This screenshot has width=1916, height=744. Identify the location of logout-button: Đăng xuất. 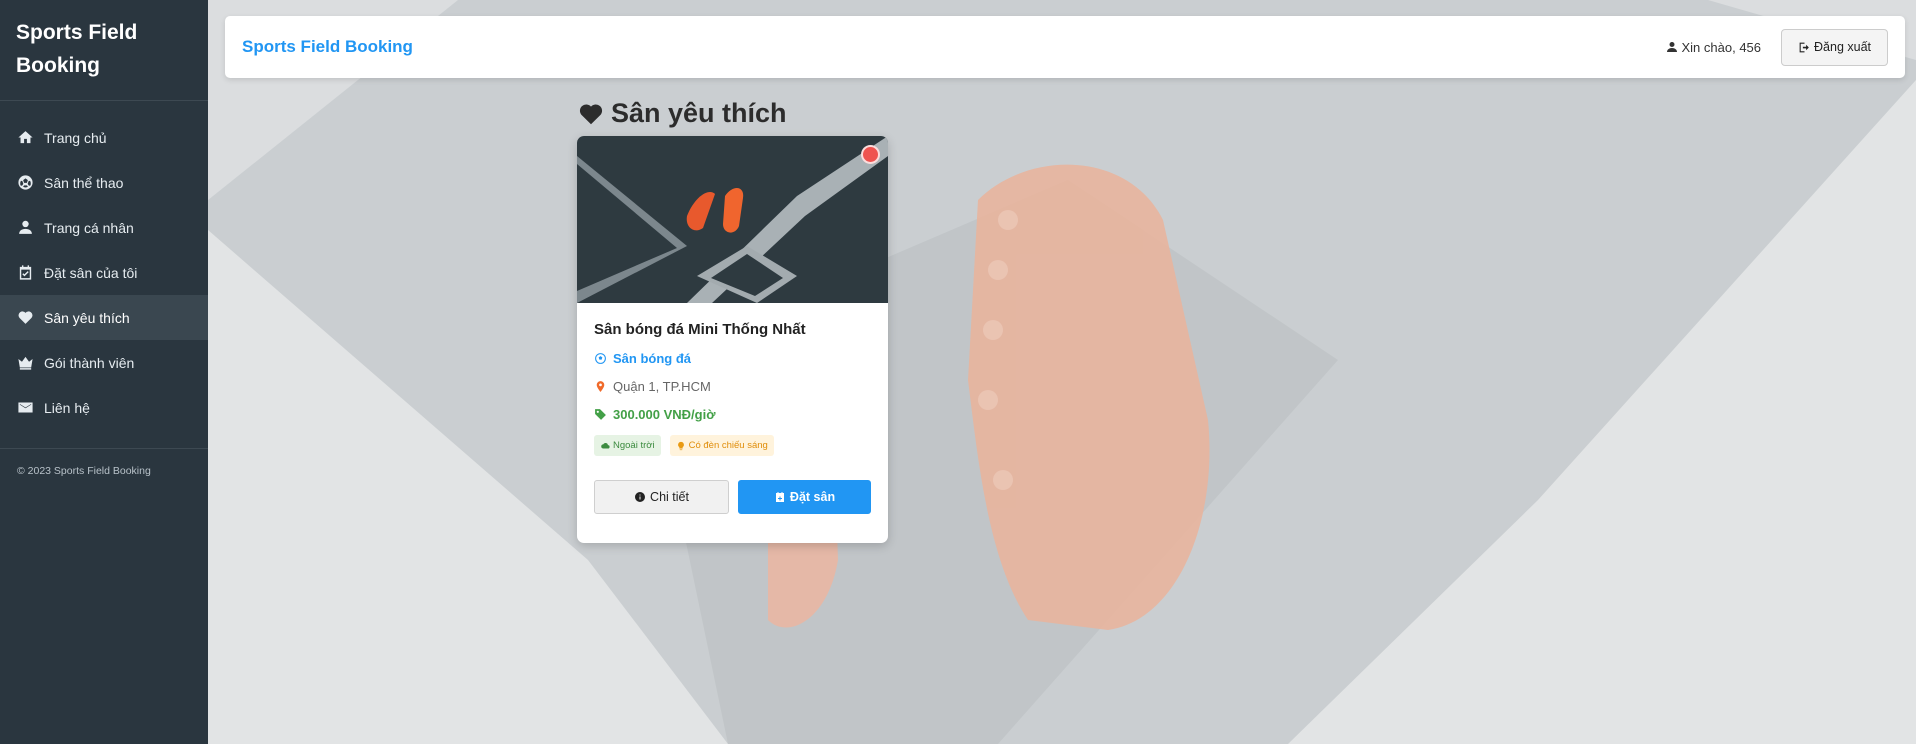
(1834, 47).